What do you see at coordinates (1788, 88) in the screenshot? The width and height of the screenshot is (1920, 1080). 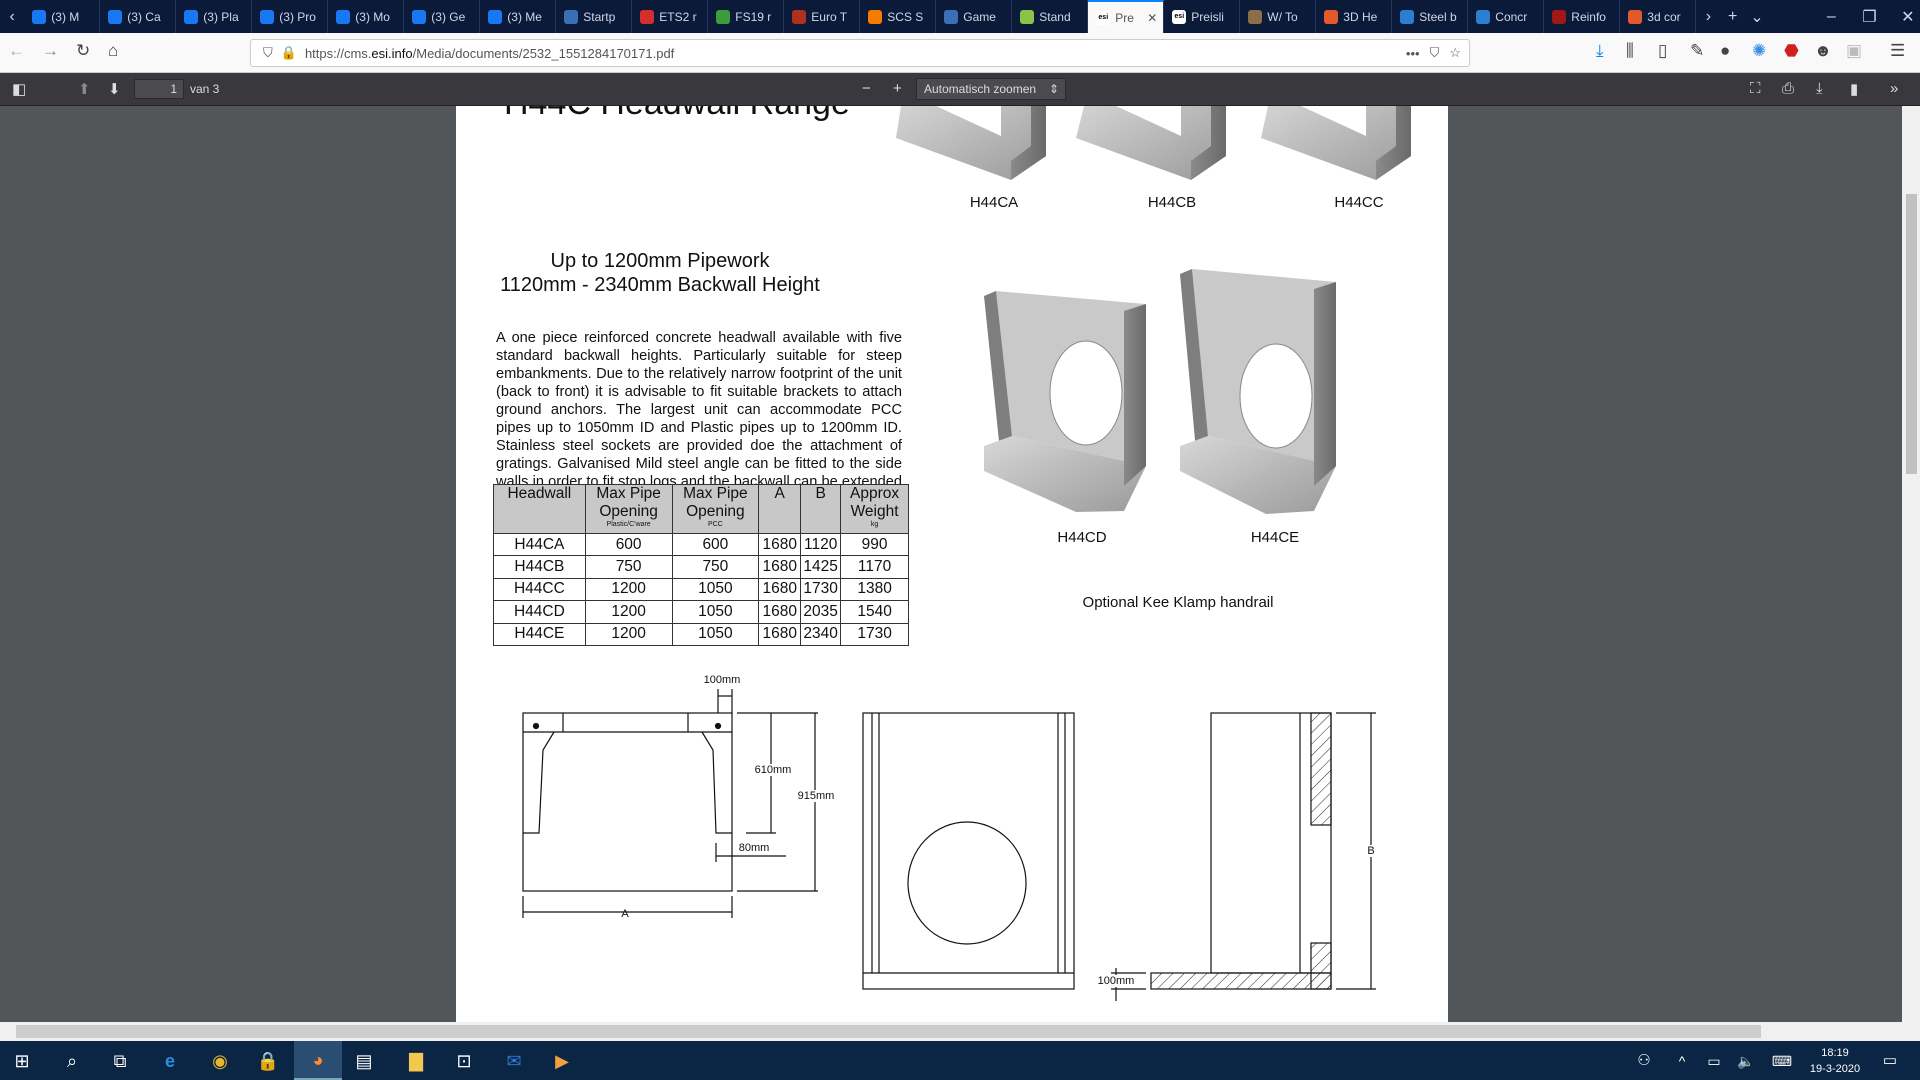 I see `print-icon: ⎙` at bounding box center [1788, 88].